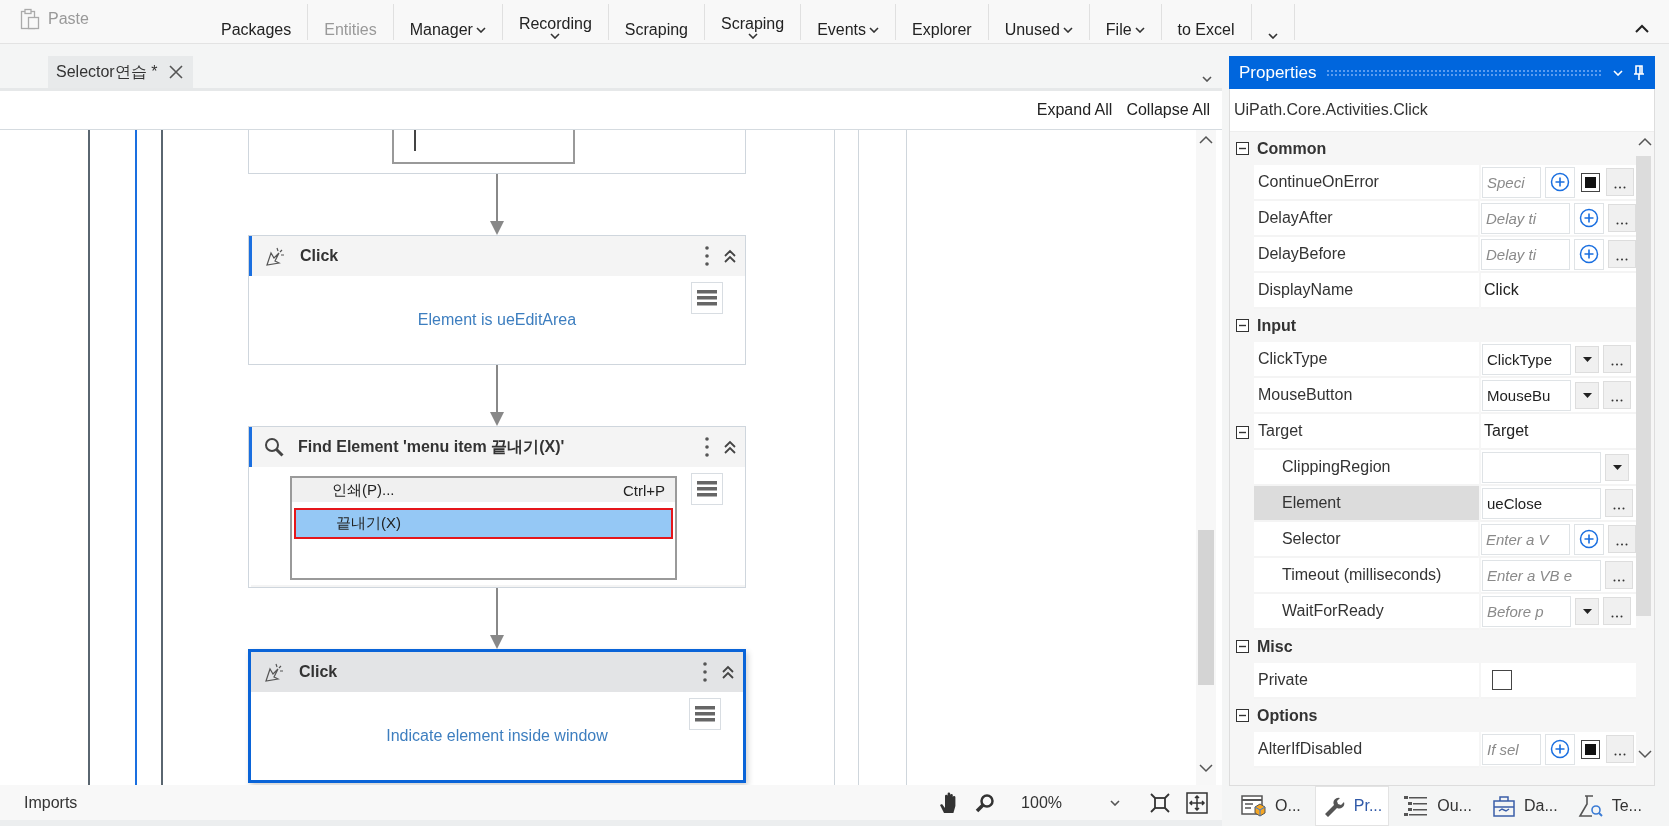 This screenshot has height=826, width=1669. I want to click on value-field: Enter a VB e, so click(1541, 575).